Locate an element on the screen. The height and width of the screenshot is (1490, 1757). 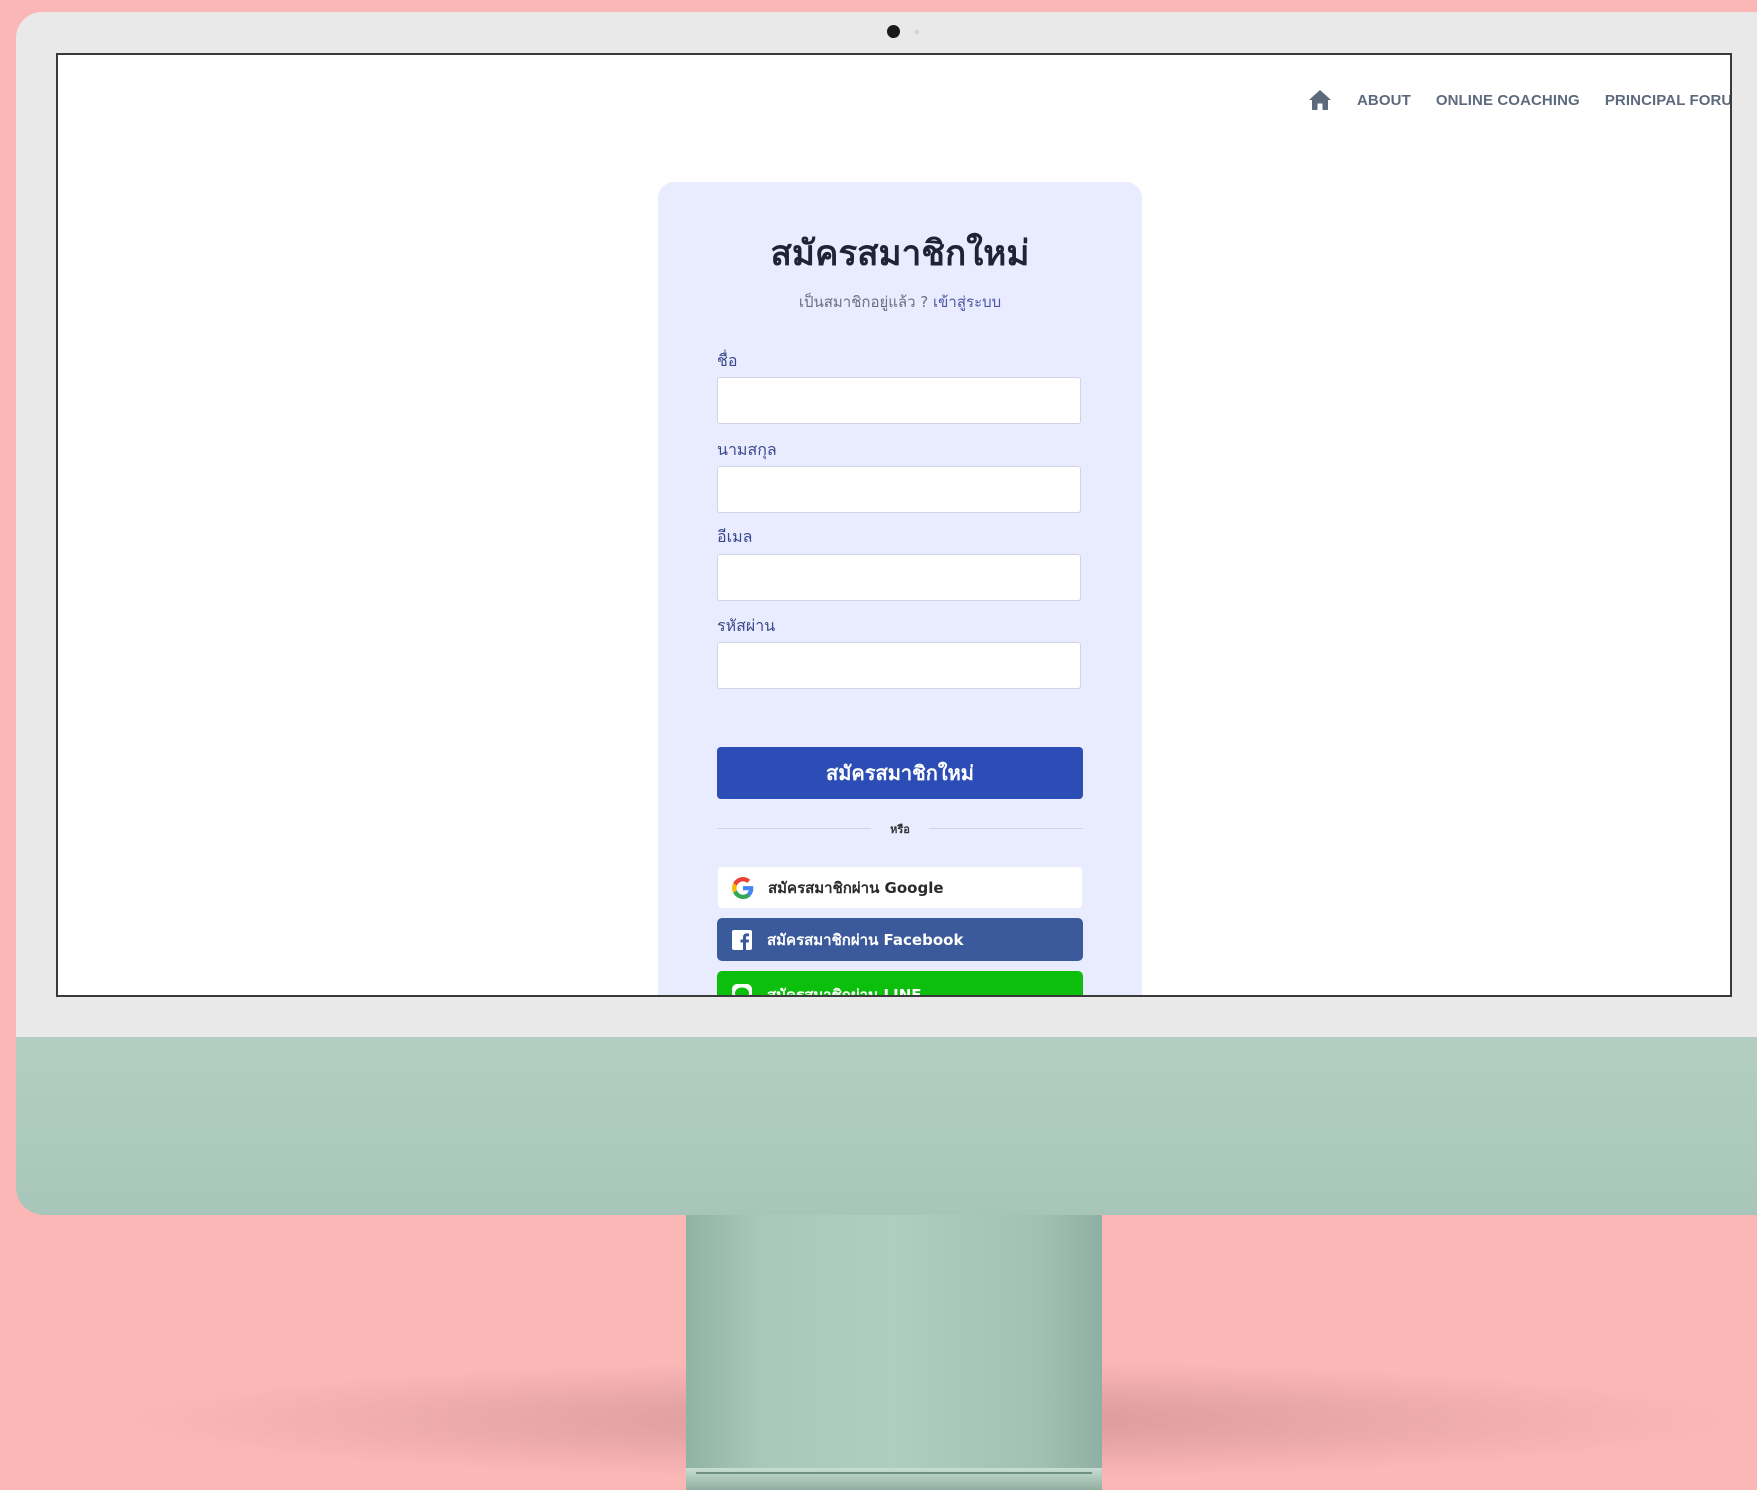
nav-item-principal-forum: PRINCIPAL FORU is located at coordinates (1667, 100).